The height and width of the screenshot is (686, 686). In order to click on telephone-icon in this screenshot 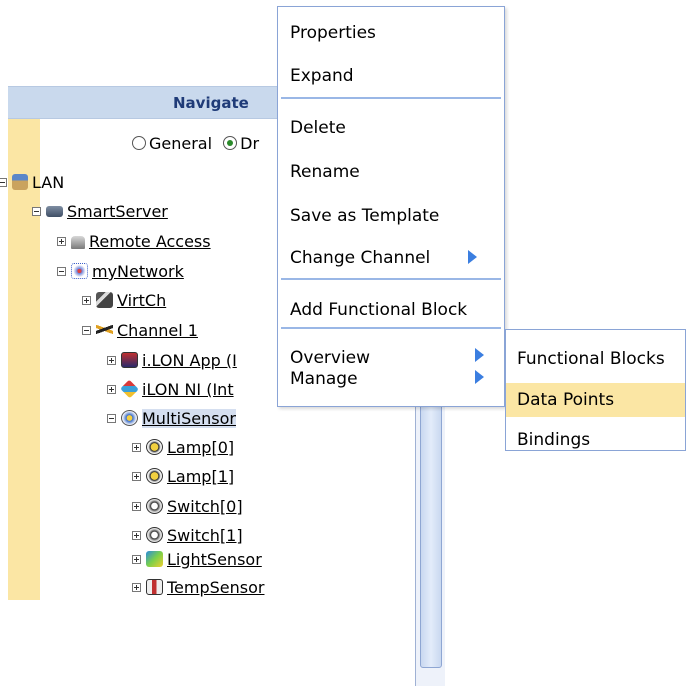, I will do `click(78, 242)`.